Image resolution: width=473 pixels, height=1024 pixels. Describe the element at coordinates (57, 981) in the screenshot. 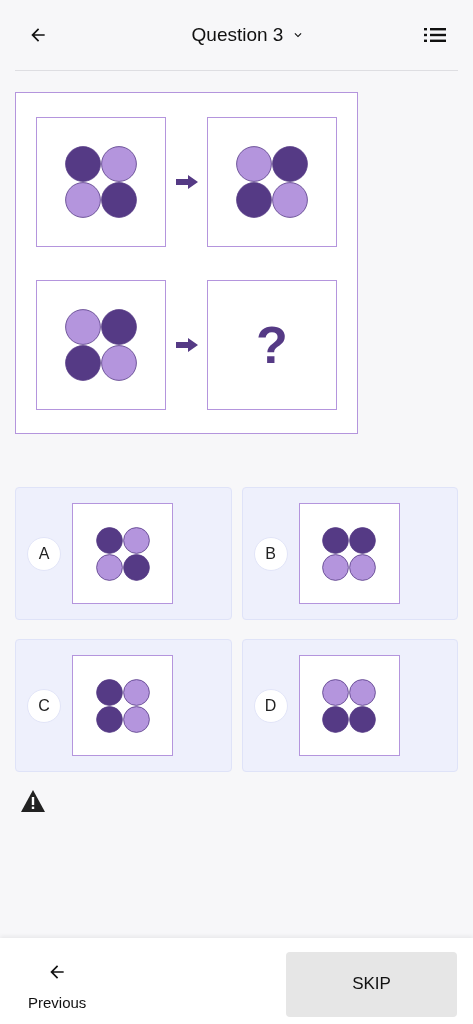

I see `previous-button: Previous` at that location.